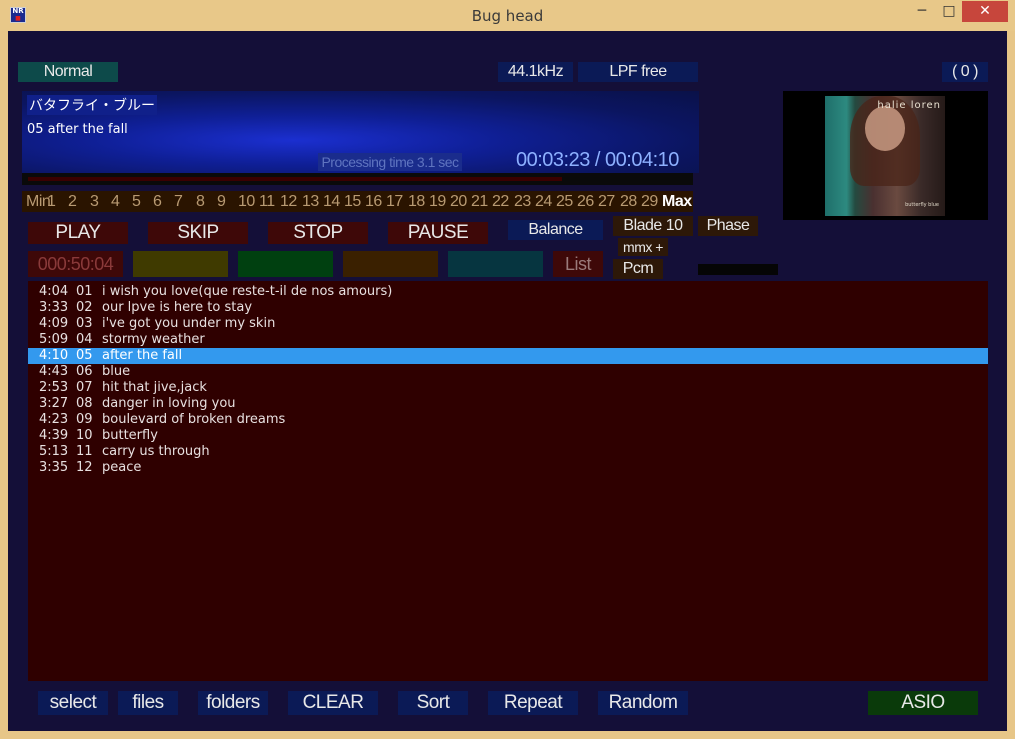 Image resolution: width=1015 pixels, height=739 pixels. What do you see at coordinates (92, 105) in the screenshot?
I see `album-title: バタフライ・ブルー` at bounding box center [92, 105].